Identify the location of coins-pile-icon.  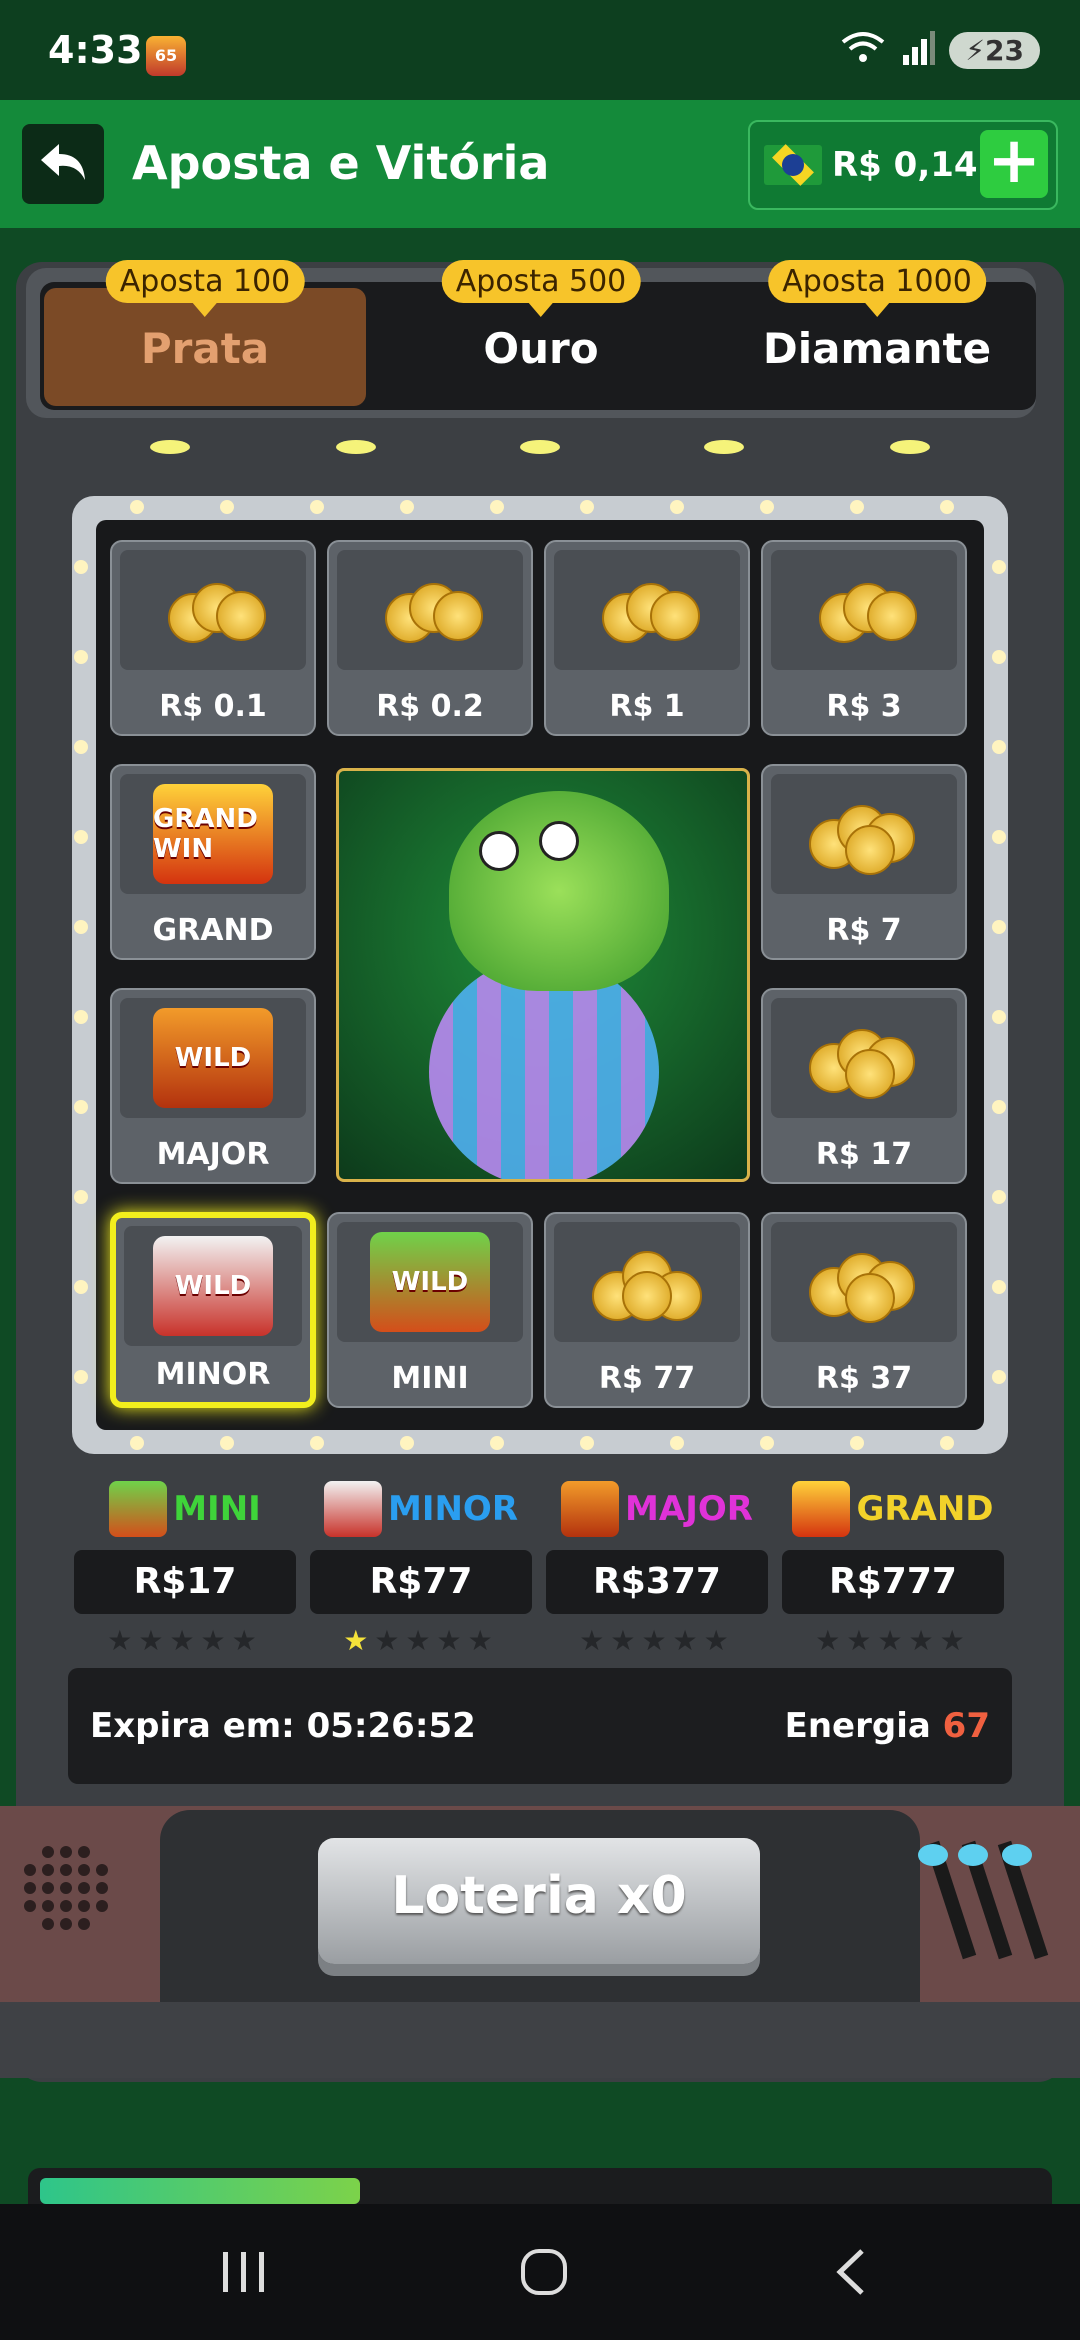
(647, 1282).